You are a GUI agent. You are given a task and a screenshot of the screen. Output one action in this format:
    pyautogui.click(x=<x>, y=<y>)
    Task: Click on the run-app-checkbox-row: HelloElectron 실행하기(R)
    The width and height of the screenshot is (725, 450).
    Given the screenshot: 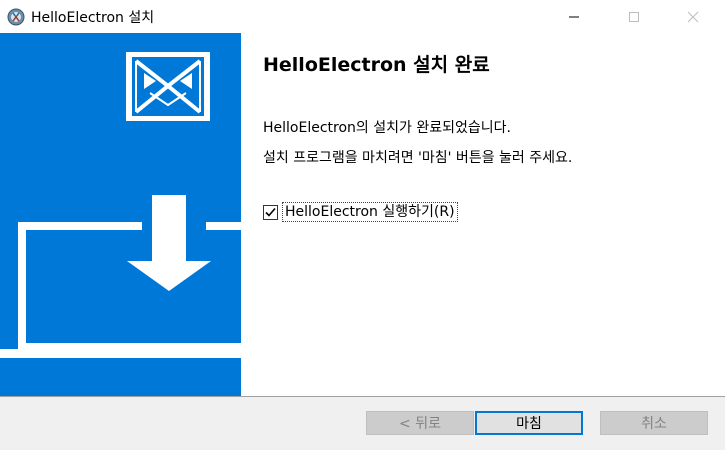 What is the action you would take?
    pyautogui.click(x=360, y=212)
    